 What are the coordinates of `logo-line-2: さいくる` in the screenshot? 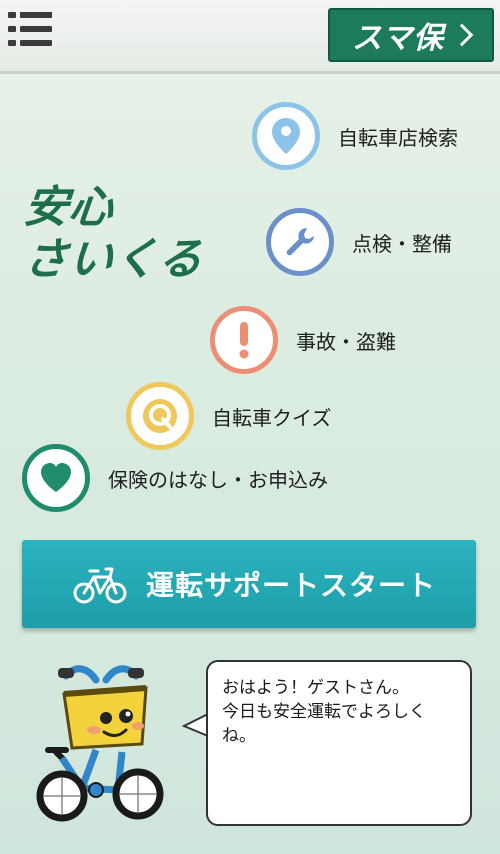 It's located at (113, 259).